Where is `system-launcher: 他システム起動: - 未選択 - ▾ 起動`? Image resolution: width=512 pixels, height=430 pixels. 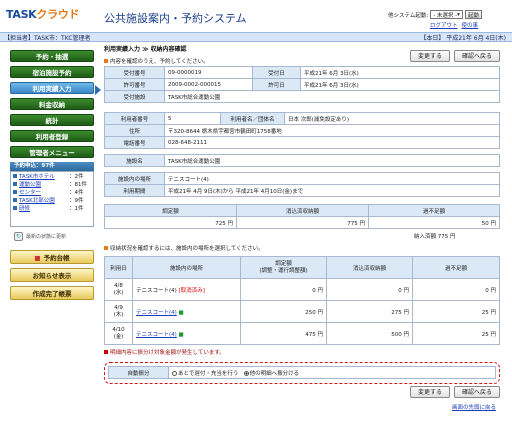
system-launcher: 他システム起動: - 未選択 - ▾ 起動 is located at coordinates (435, 14).